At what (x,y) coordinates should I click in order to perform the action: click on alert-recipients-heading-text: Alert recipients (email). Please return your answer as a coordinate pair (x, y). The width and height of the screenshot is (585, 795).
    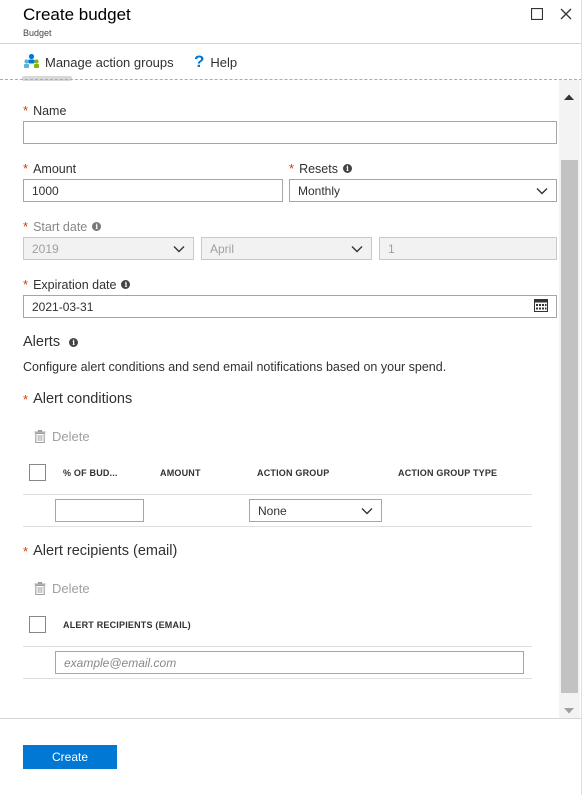
    Looking at the image, I should click on (105, 551).